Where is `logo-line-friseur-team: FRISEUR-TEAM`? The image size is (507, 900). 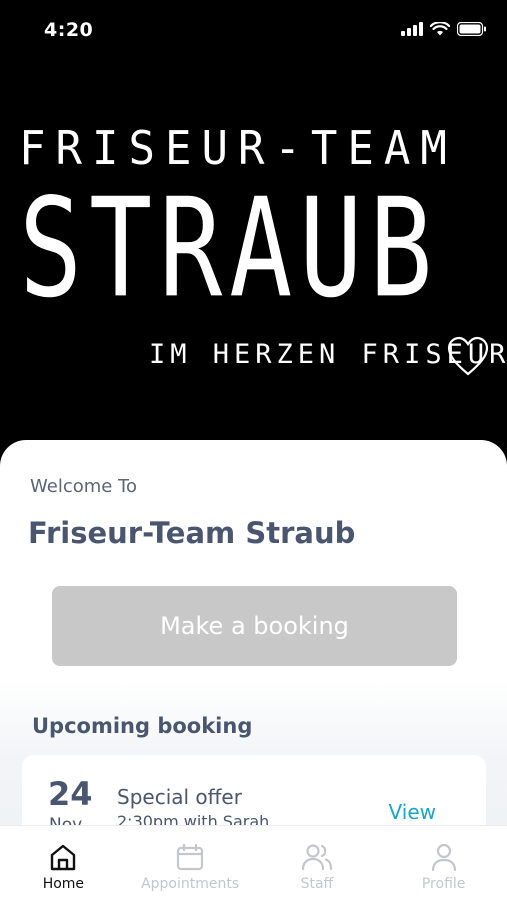
logo-line-friseur-team: FRISEUR-TEAM is located at coordinates (238, 149).